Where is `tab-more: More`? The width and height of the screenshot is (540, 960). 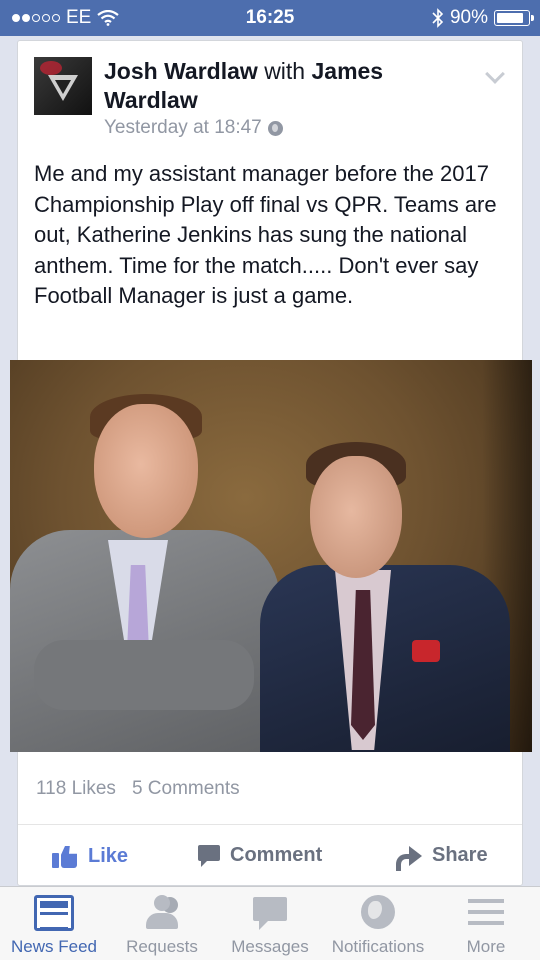 tab-more: More is located at coordinates (486, 926).